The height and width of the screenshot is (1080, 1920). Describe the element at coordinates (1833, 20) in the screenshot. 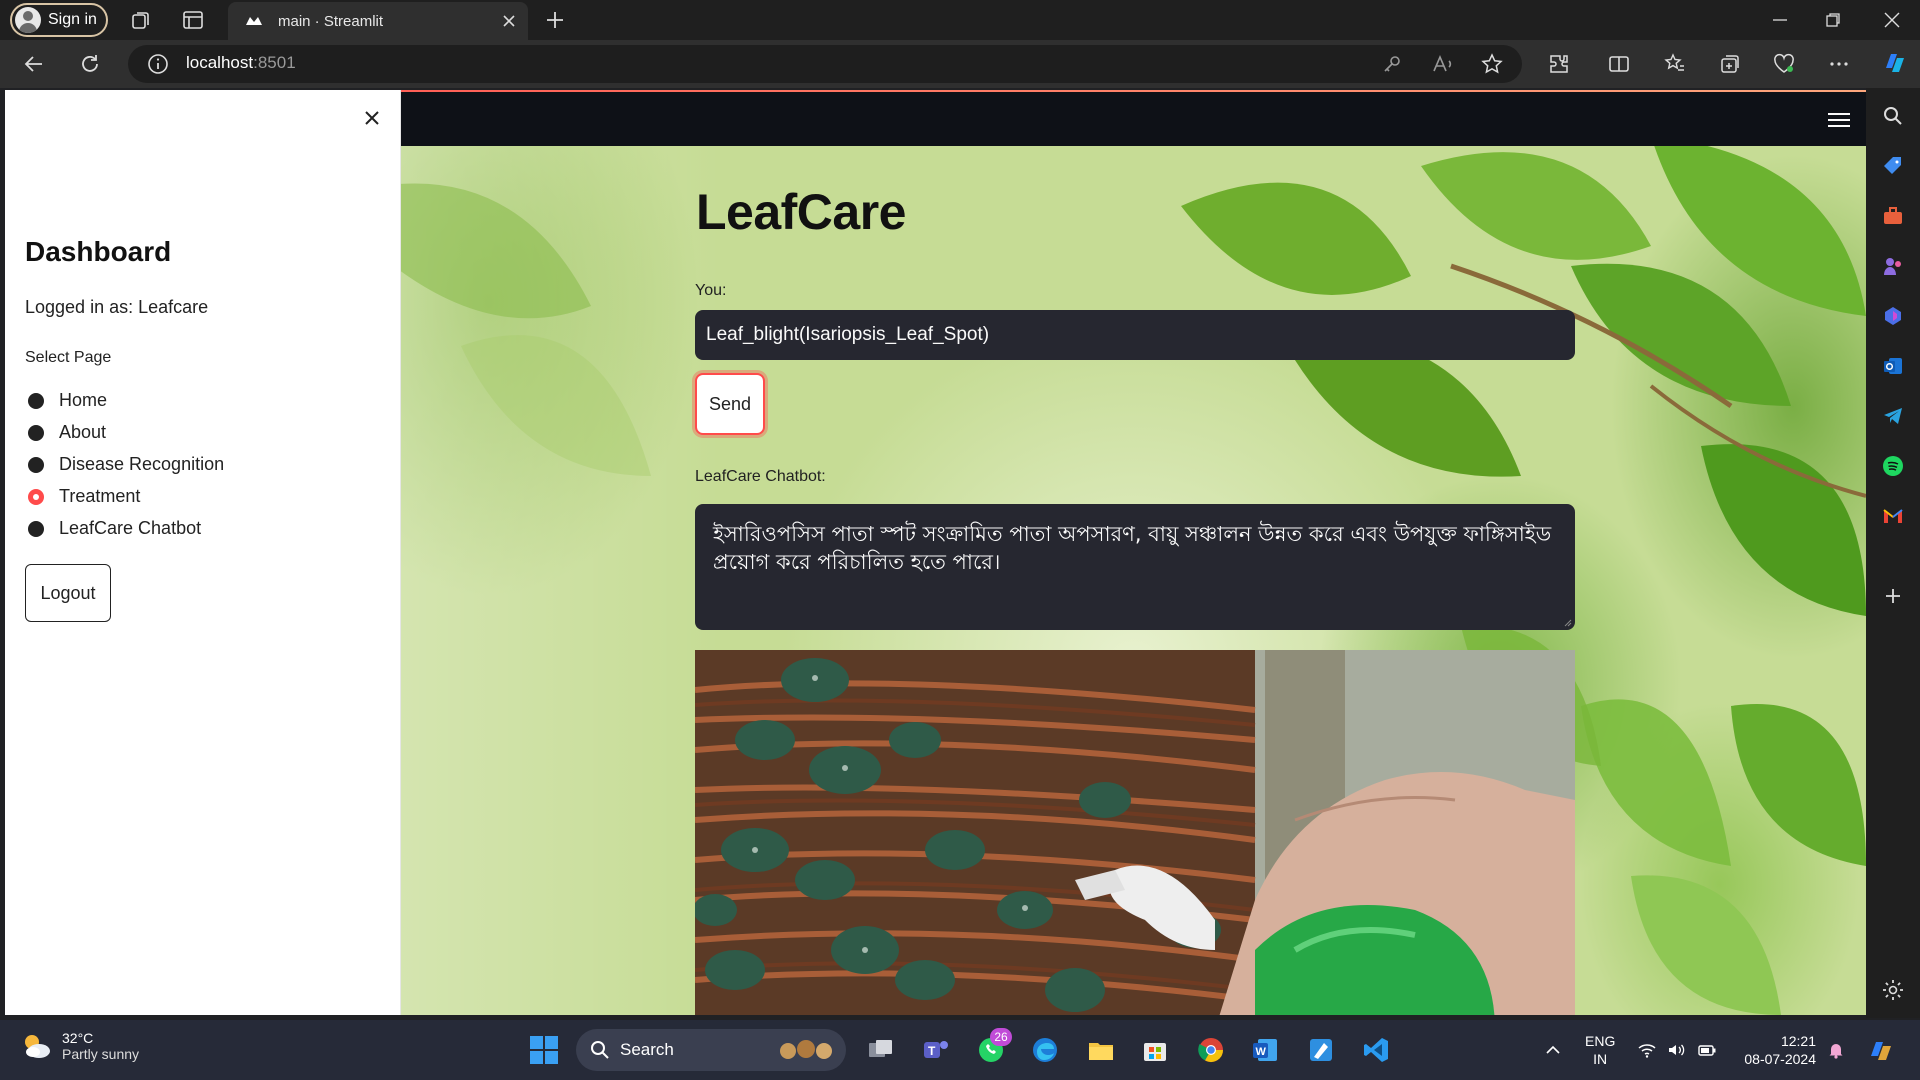

I see `restore-icon` at that location.